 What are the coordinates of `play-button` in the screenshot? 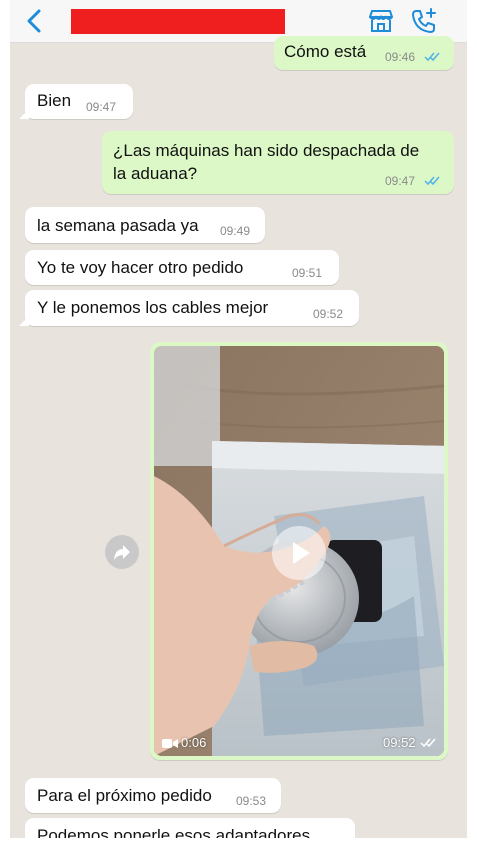 It's located at (299, 553).